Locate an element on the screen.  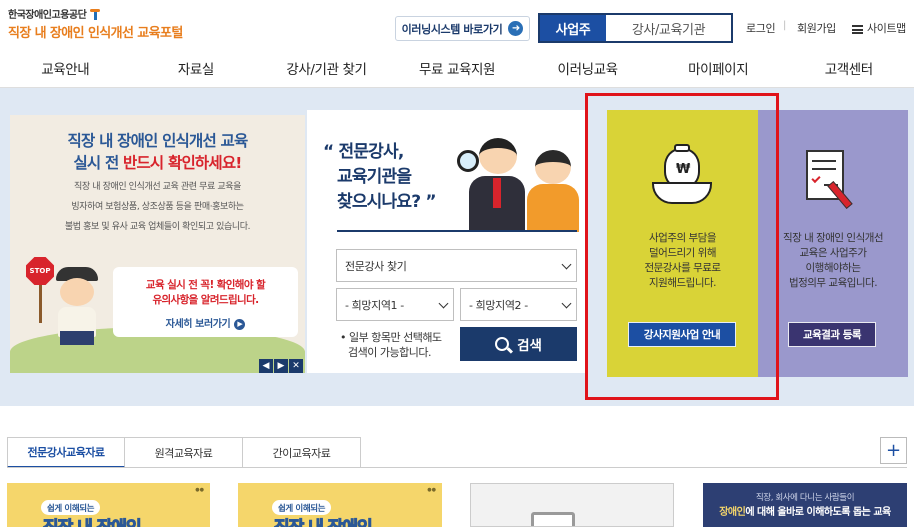
more-button: + is located at coordinates (893, 450).